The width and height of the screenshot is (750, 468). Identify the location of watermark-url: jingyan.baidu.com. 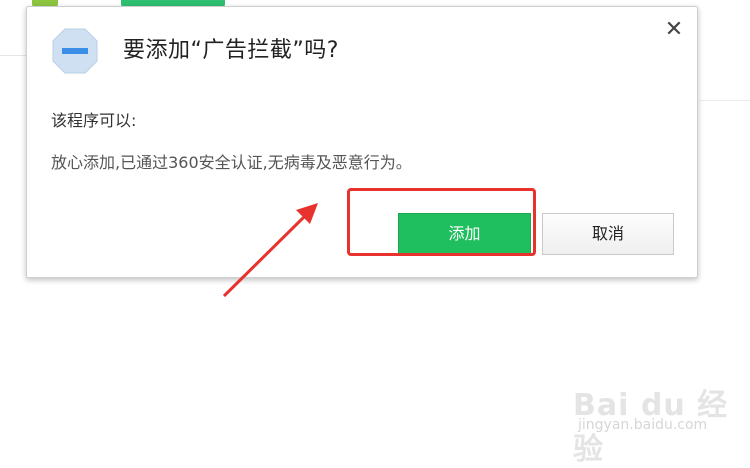
(643, 425).